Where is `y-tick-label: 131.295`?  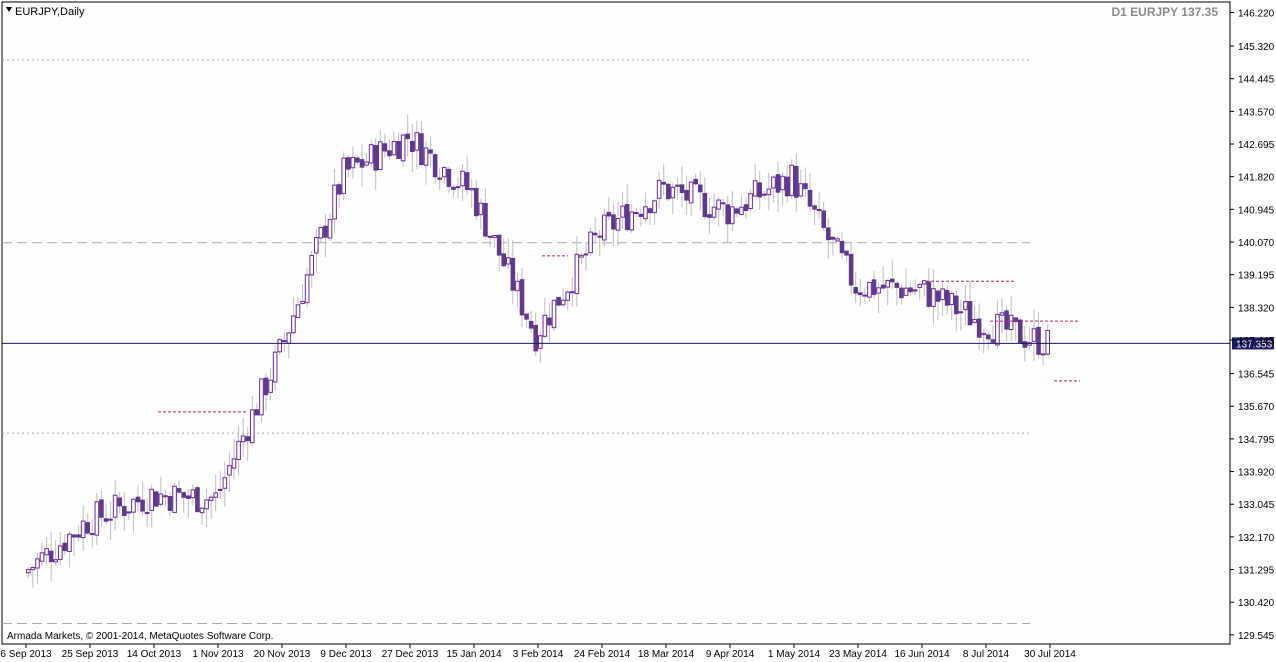
y-tick-label: 131.295 is located at coordinates (1256, 571).